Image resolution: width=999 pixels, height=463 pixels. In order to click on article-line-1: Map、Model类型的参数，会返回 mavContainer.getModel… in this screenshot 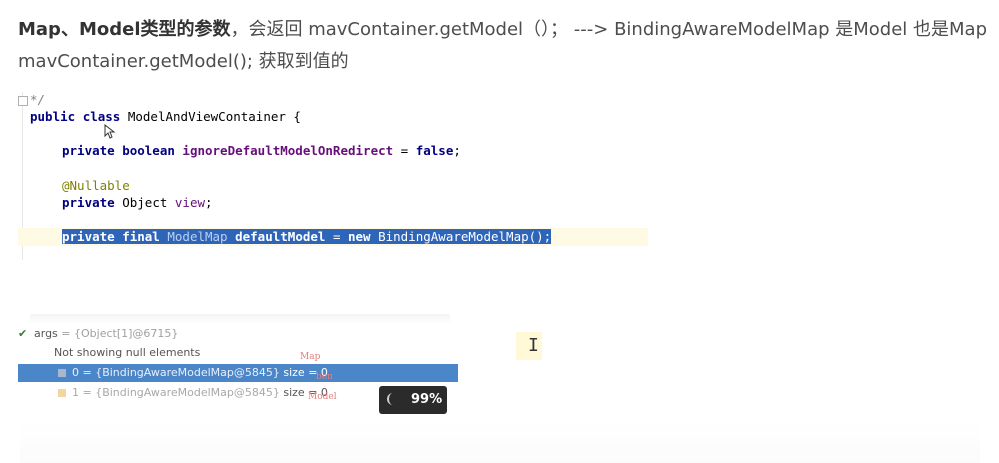, I will do `click(503, 30)`.